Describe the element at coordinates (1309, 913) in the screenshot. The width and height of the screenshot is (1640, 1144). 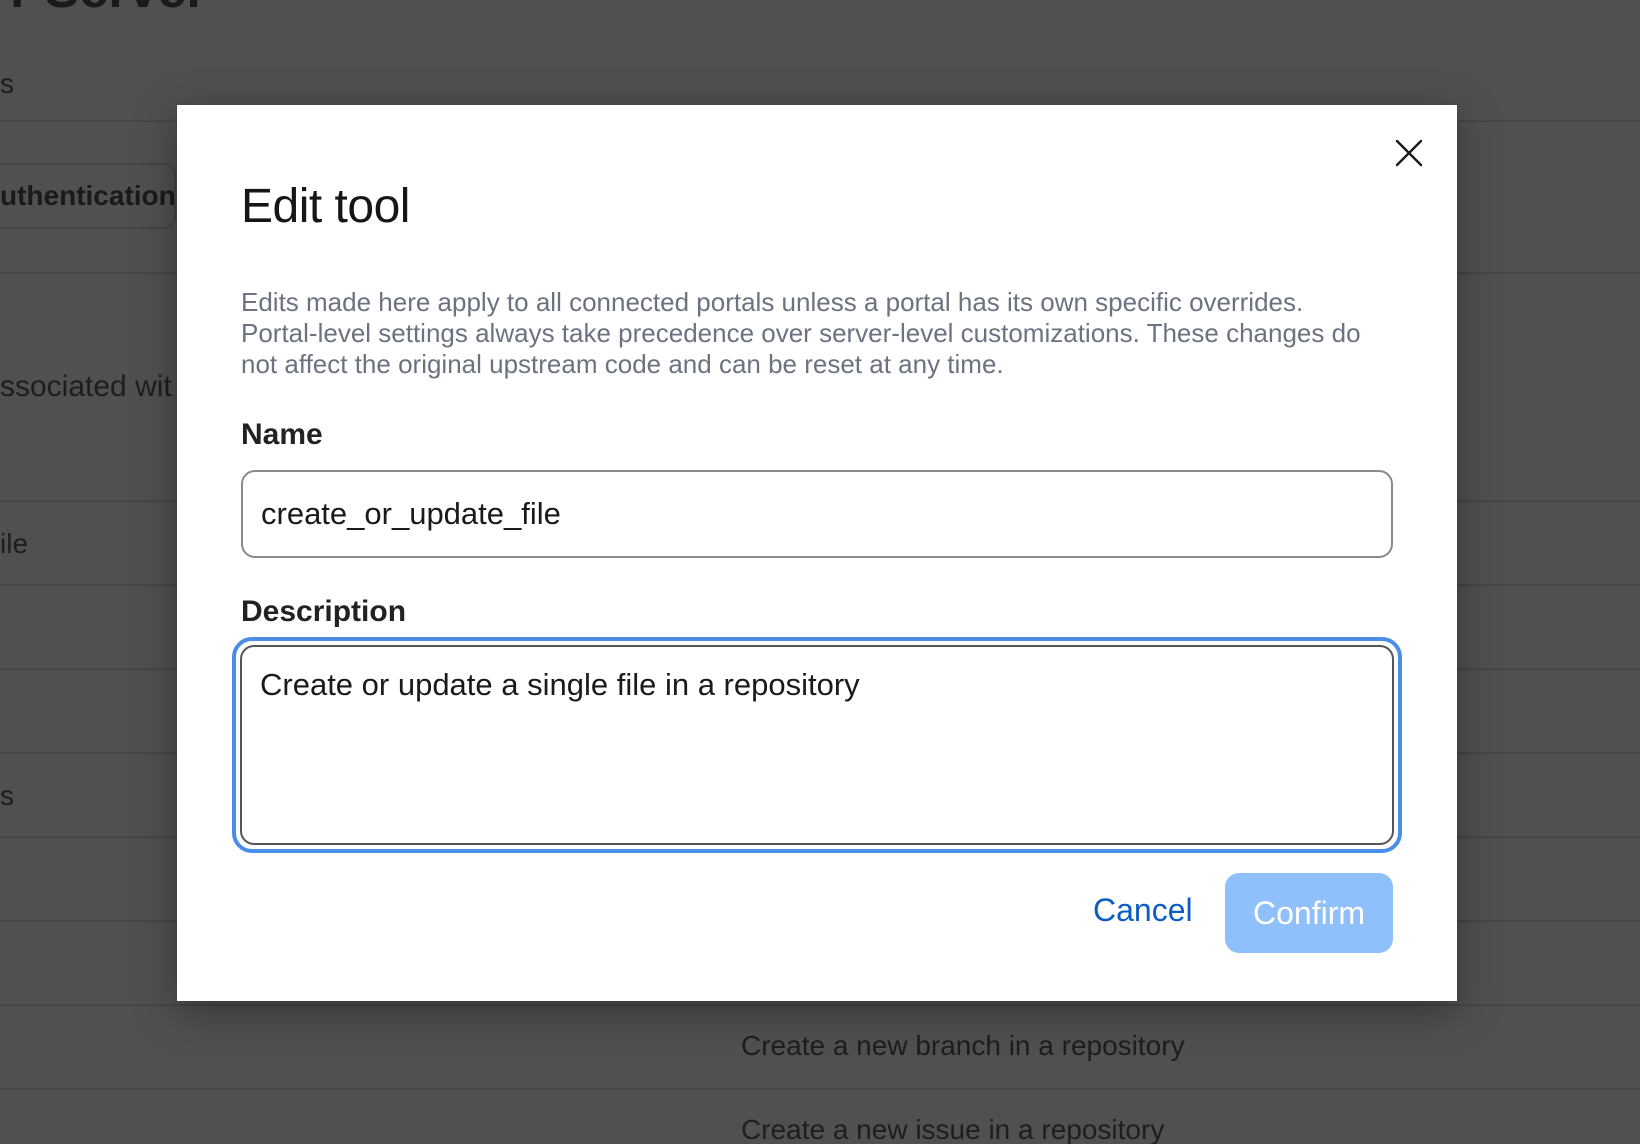
I see `confirm-button: Confirm` at that location.